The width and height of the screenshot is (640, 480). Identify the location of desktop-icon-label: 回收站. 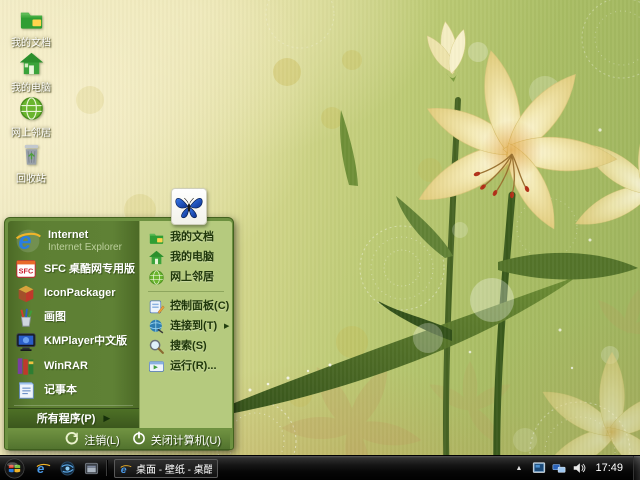
(31, 179).